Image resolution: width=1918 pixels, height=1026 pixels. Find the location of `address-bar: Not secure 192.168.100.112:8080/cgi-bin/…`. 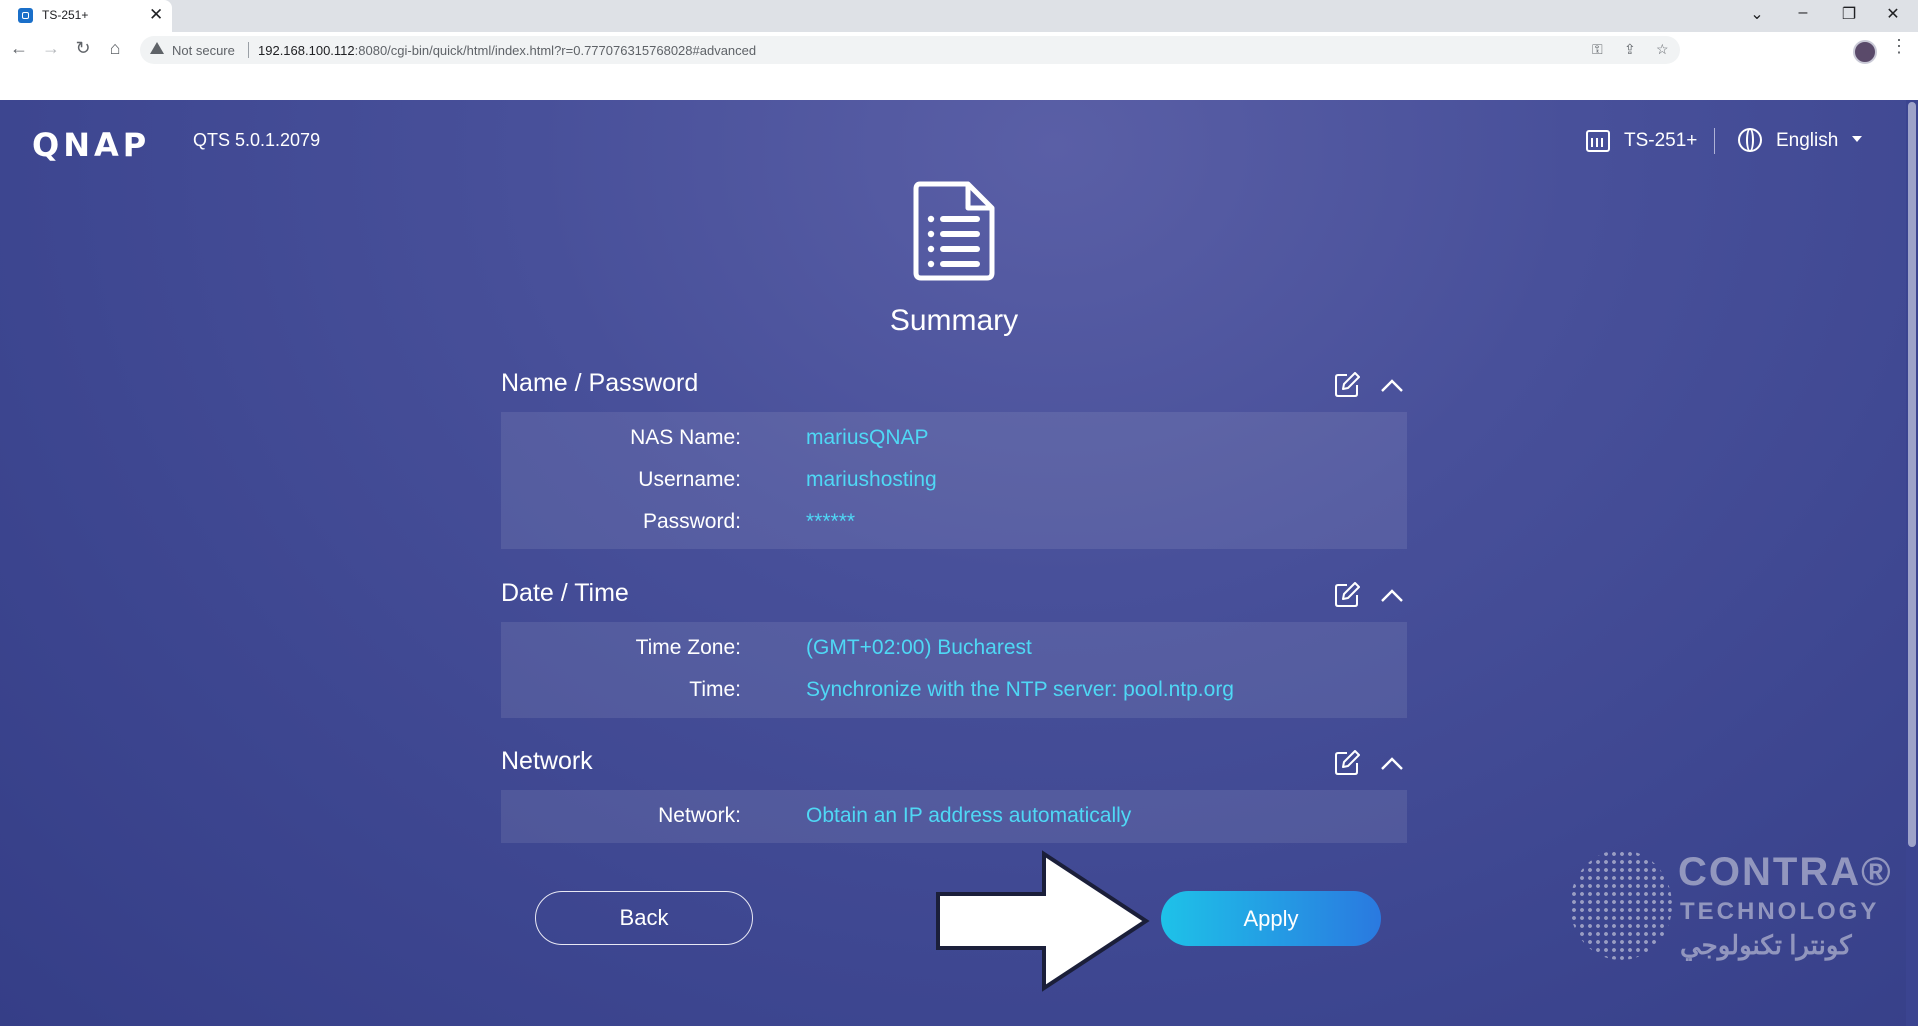

address-bar: Not secure 192.168.100.112:8080/cgi-bin/… is located at coordinates (910, 50).